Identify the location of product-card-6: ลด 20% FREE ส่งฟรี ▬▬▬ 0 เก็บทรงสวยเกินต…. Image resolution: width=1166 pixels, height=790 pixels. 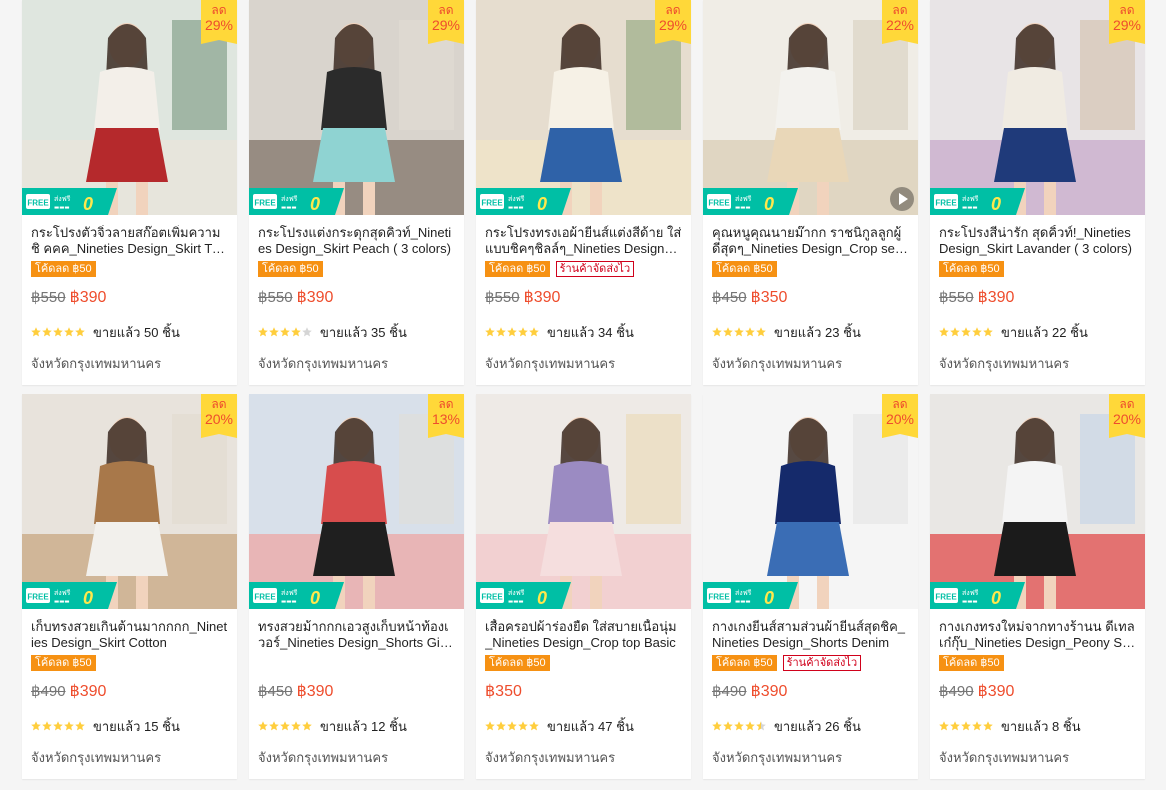
(129, 586).